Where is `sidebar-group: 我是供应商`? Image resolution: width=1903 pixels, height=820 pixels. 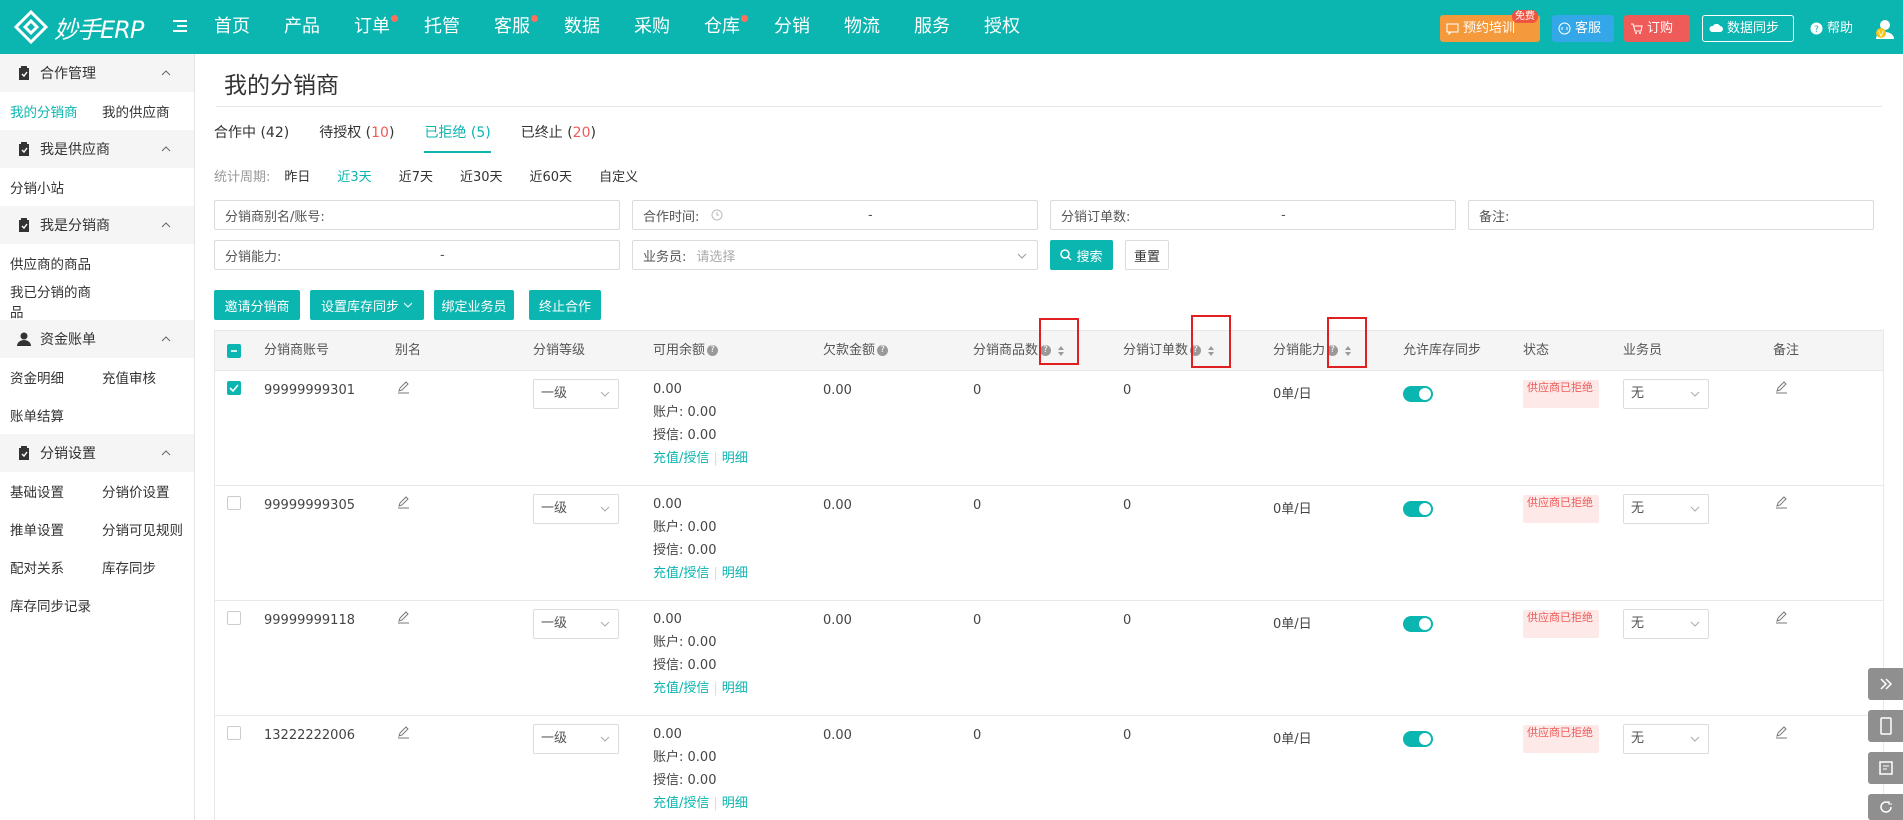
sidebar-group: 我是供应商 is located at coordinates (97, 149).